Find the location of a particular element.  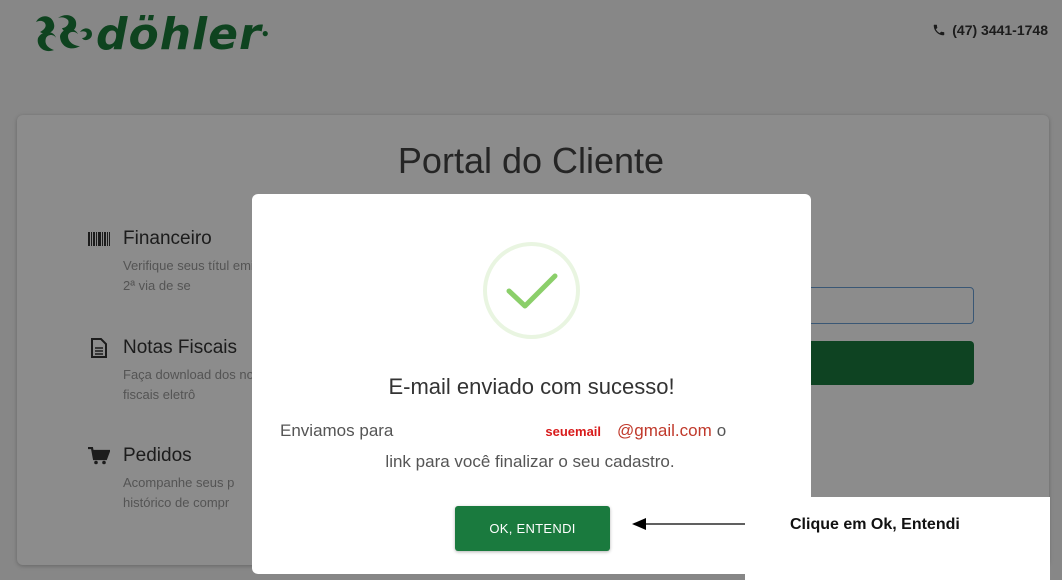

message-prefix: Enviamos para is located at coordinates (337, 430).